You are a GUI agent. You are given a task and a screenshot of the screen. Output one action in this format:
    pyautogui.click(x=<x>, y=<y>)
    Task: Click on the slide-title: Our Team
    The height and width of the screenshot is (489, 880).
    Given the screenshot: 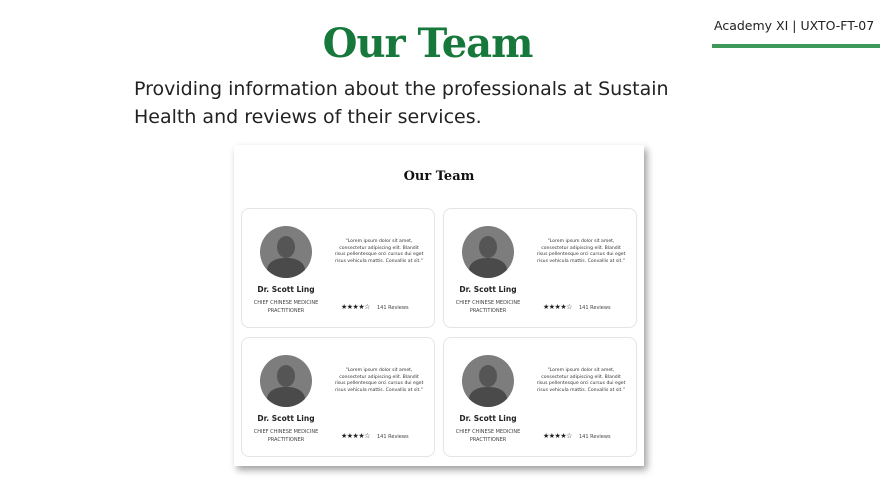 What is the action you would take?
    pyautogui.click(x=428, y=43)
    